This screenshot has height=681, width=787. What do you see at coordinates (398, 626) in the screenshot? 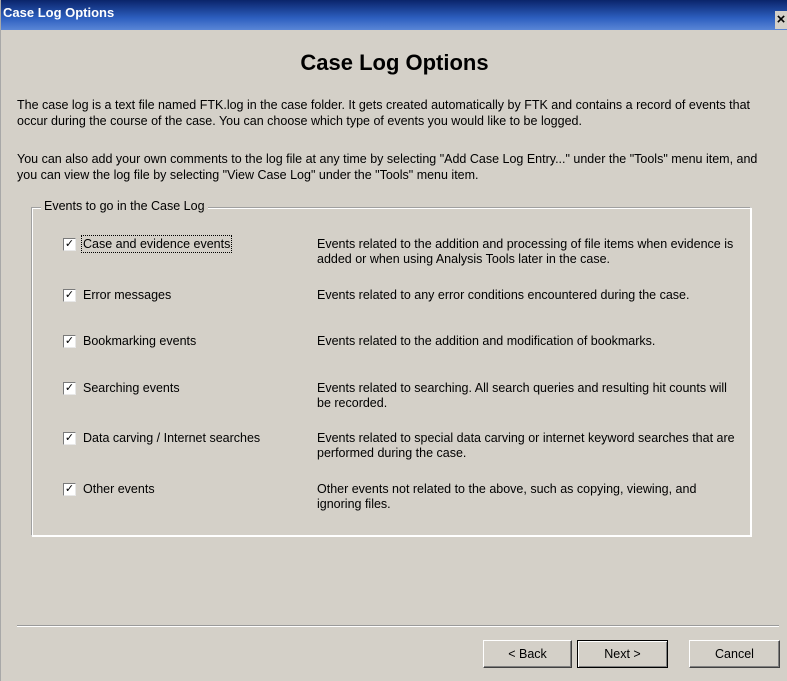
I see `footer-separator` at bounding box center [398, 626].